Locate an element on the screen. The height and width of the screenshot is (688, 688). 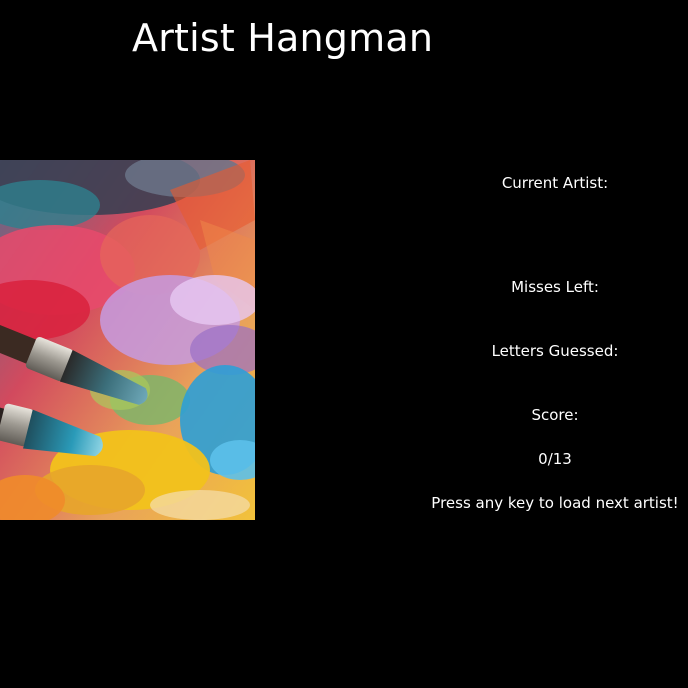
misses-left-label: Misses Left: is located at coordinates (555, 287).